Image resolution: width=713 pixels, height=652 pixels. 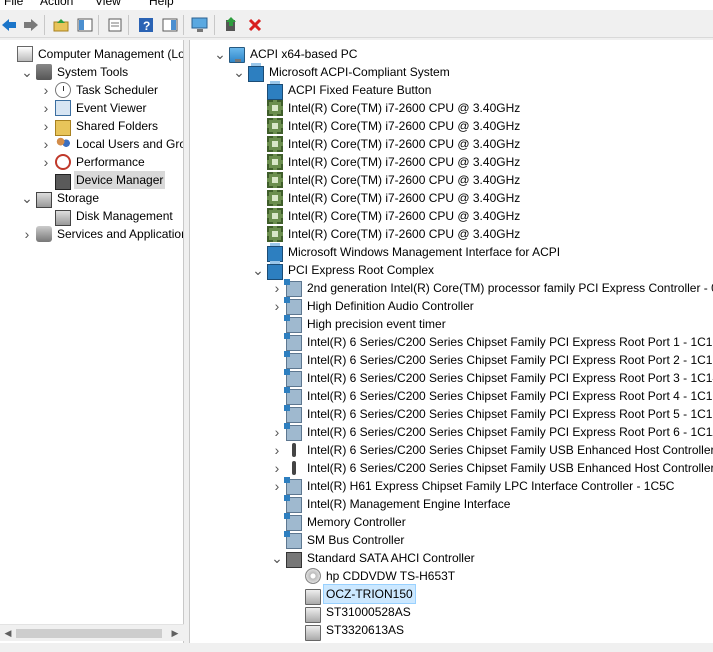 What do you see at coordinates (92, 54) in the screenshot?
I see `console-tree-item: Computer Management (Local` at bounding box center [92, 54].